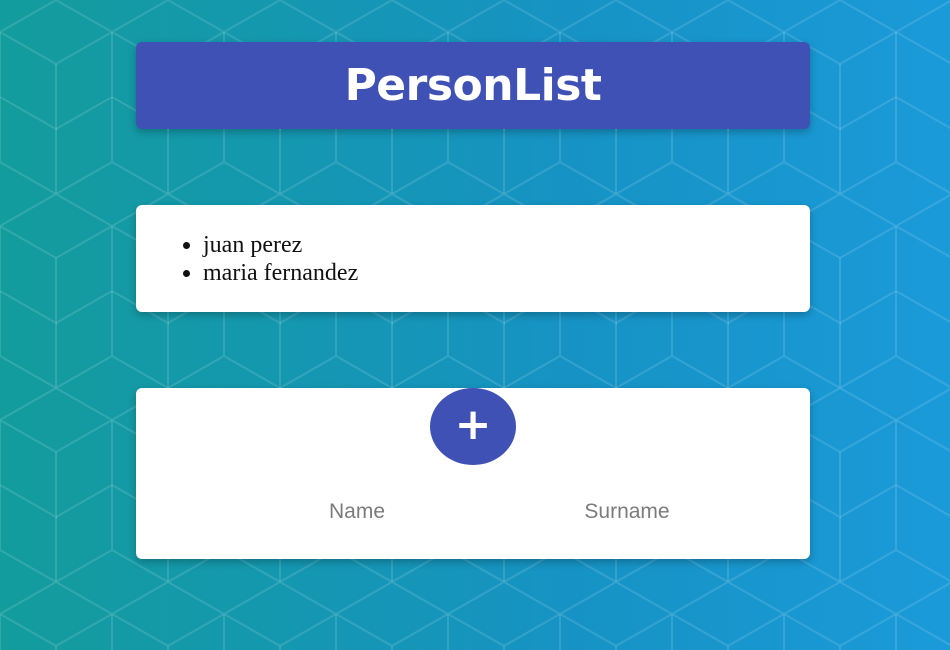  What do you see at coordinates (506, 245) in the screenshot?
I see `person-list-item: juan perez` at bounding box center [506, 245].